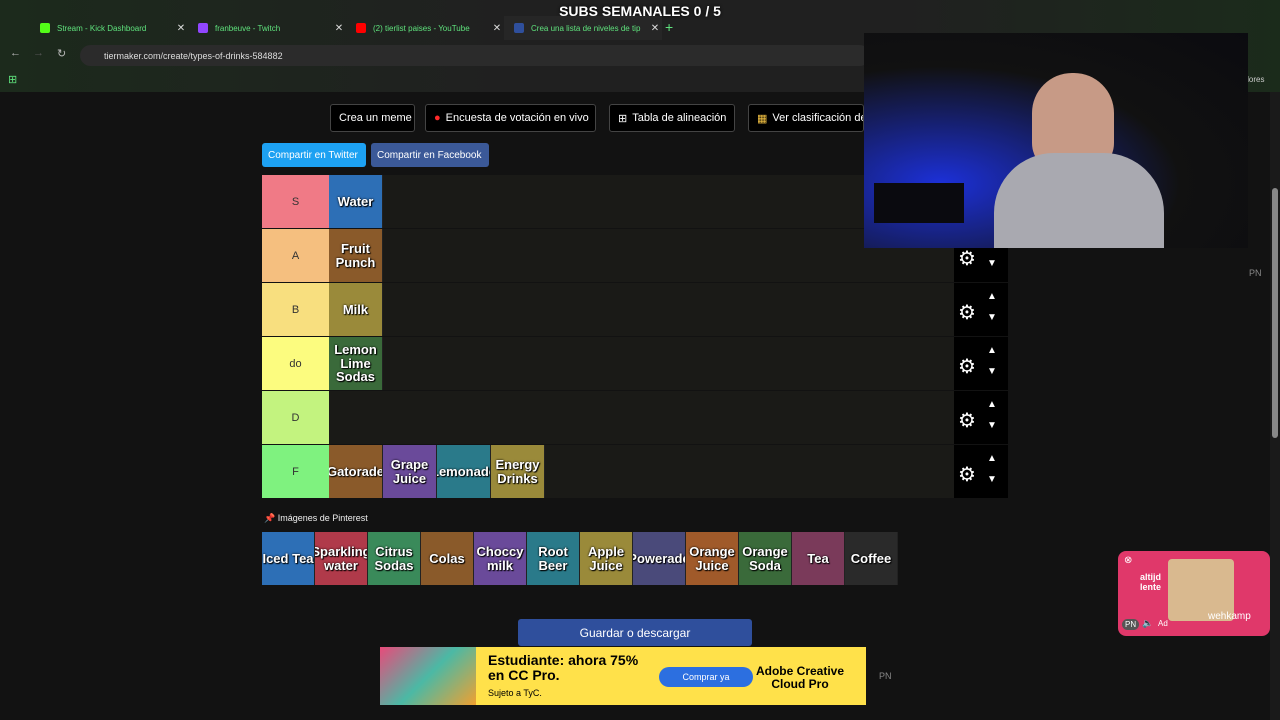  Describe the element at coordinates (706, 677) in the screenshot. I see `ad-cta-button: Comprar ya` at that location.